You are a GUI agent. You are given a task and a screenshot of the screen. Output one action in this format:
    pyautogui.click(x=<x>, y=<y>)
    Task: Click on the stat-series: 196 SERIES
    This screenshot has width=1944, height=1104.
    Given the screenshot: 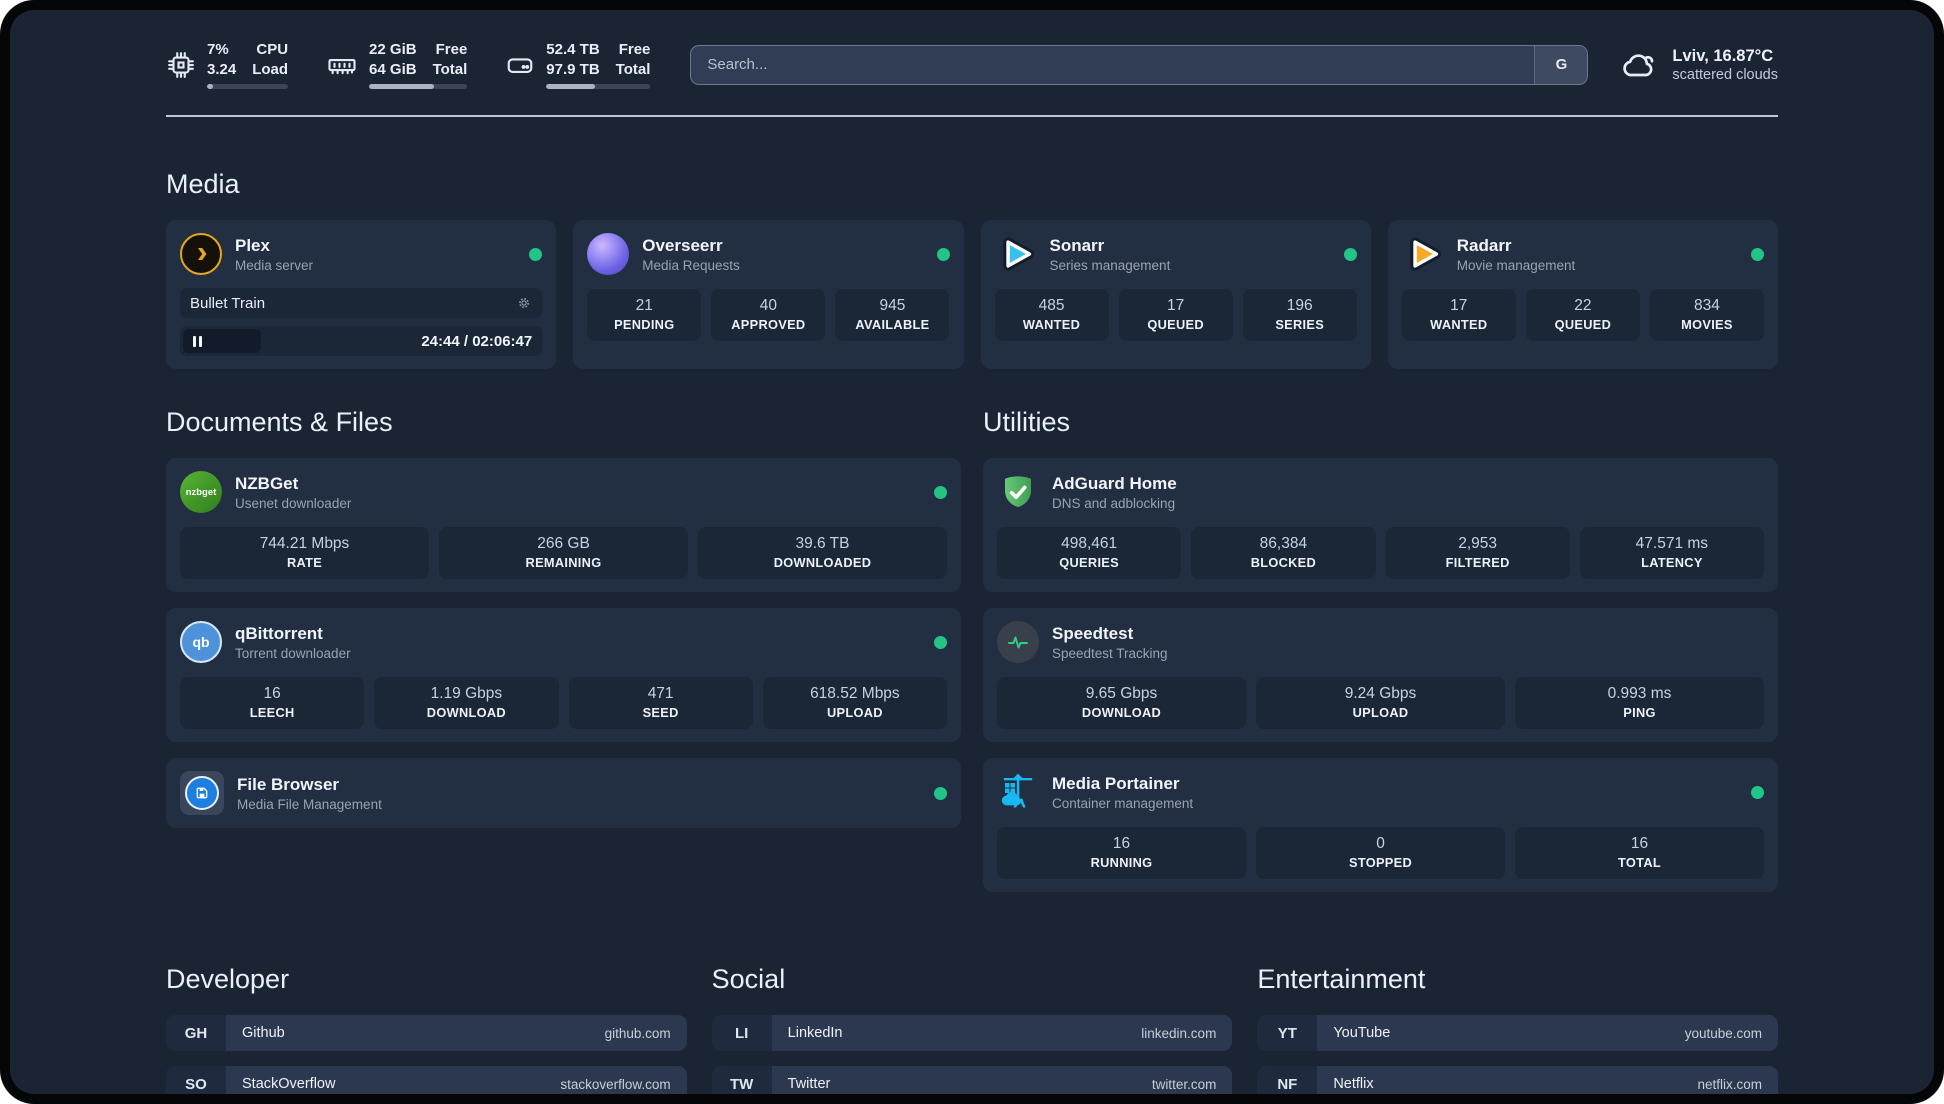 What is the action you would take?
    pyautogui.click(x=1299, y=315)
    